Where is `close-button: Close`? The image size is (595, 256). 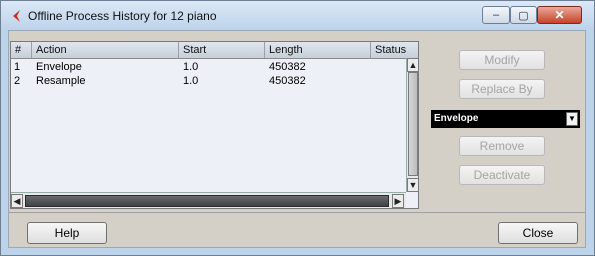
close-button: Close is located at coordinates (538, 233).